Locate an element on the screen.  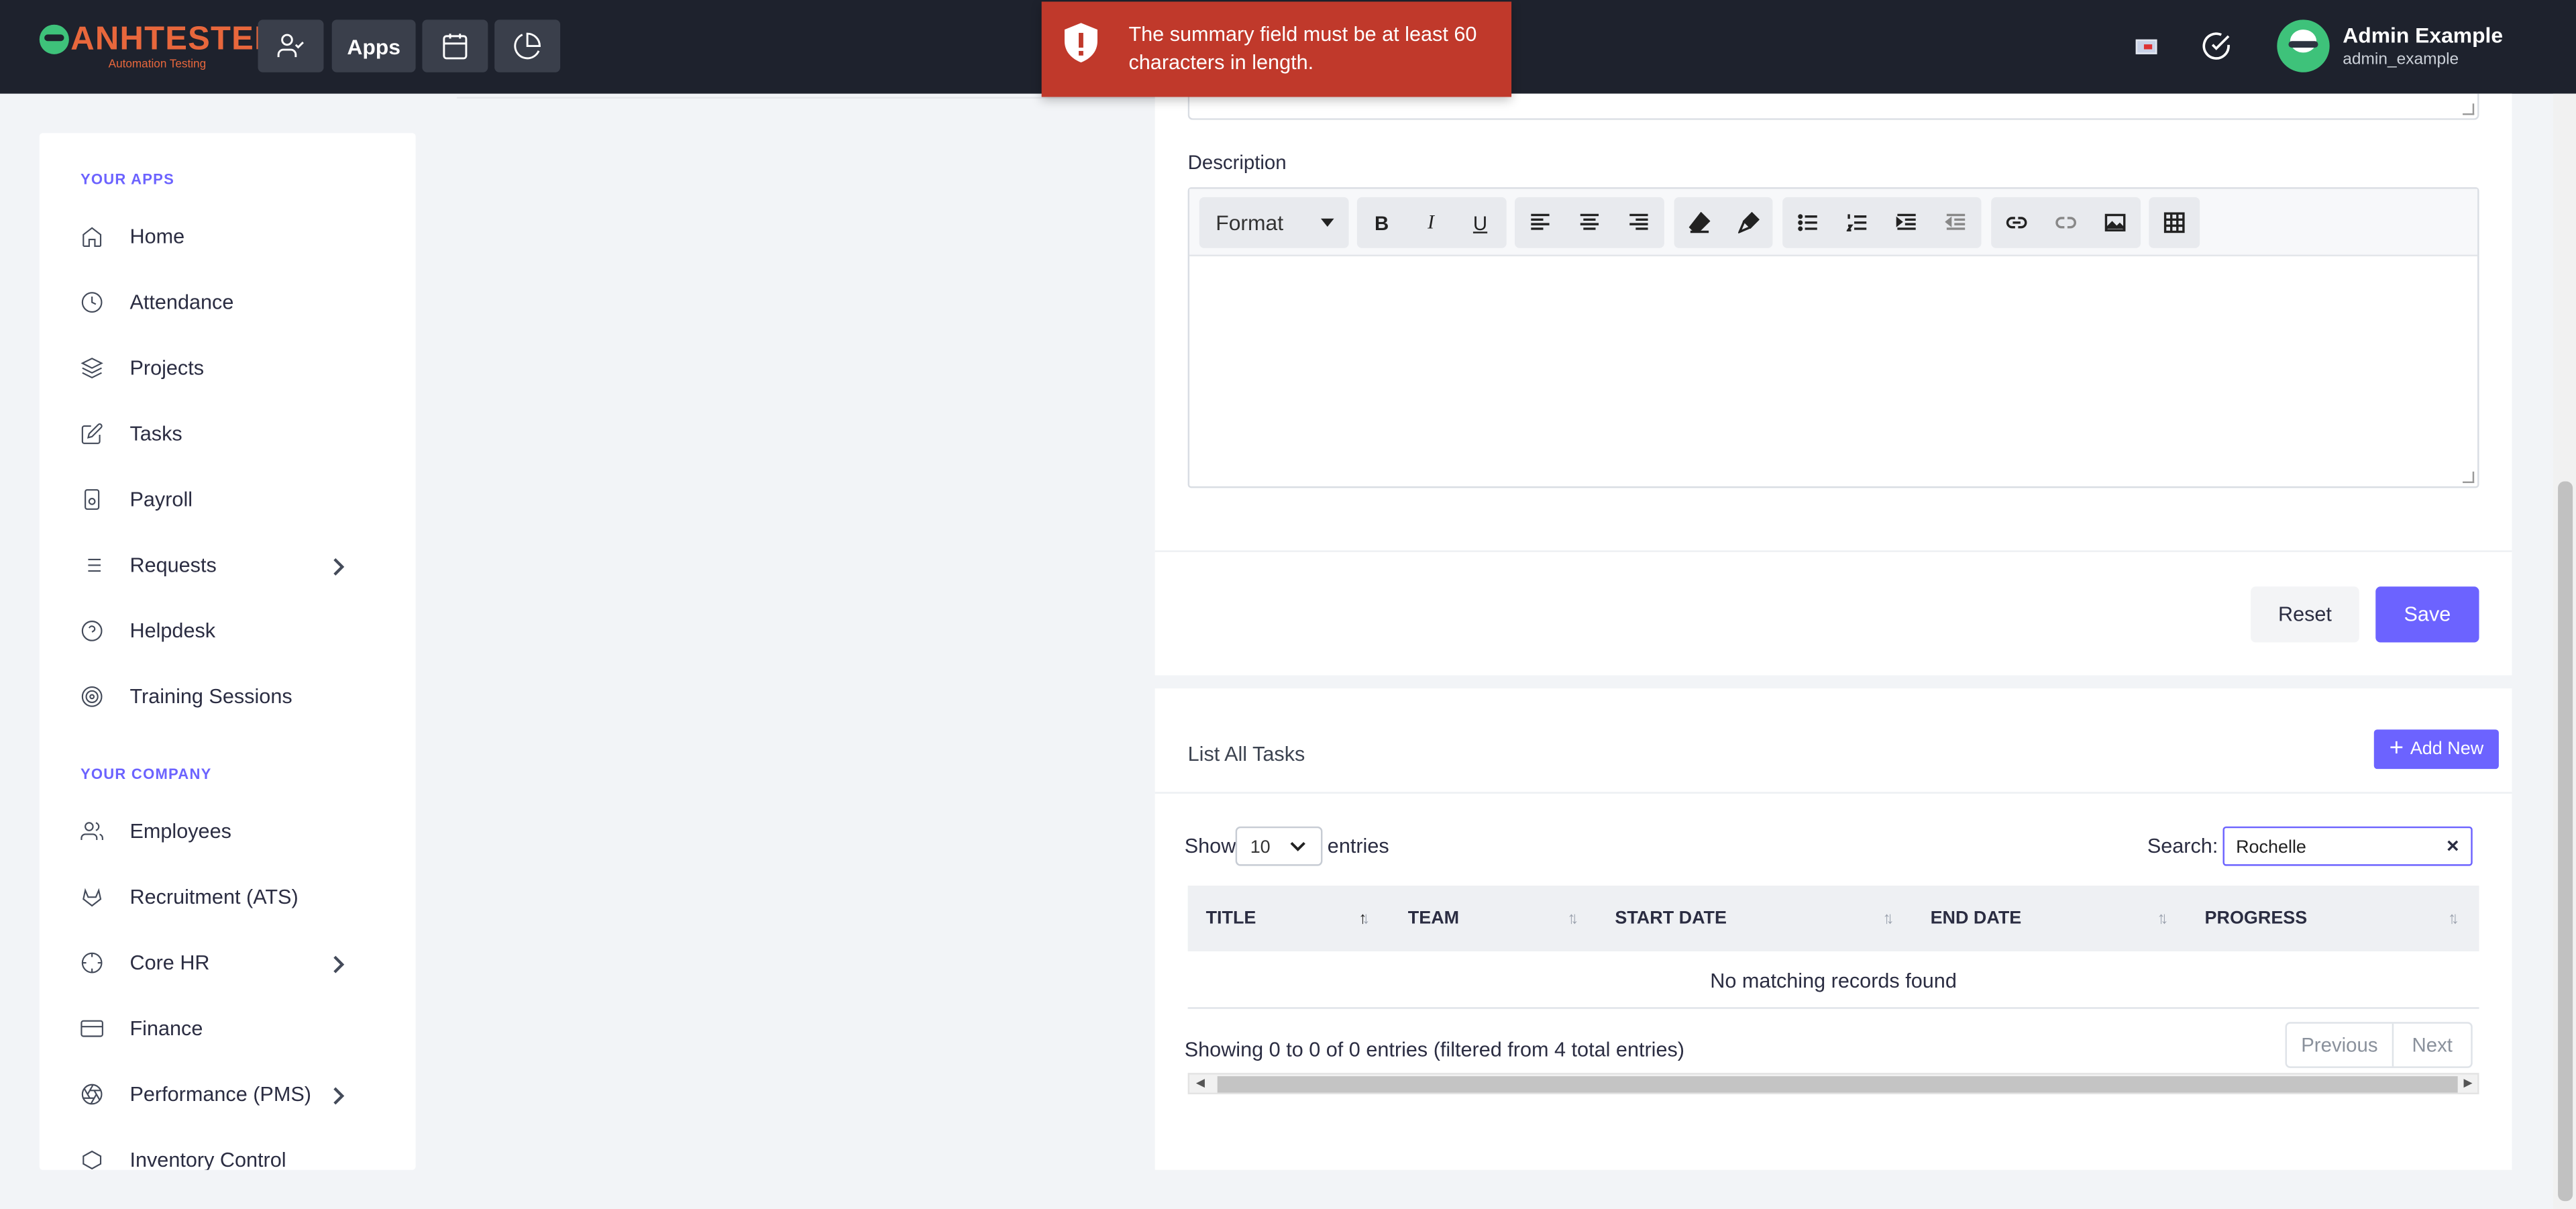
check-circle-icon is located at coordinates (2216, 46).